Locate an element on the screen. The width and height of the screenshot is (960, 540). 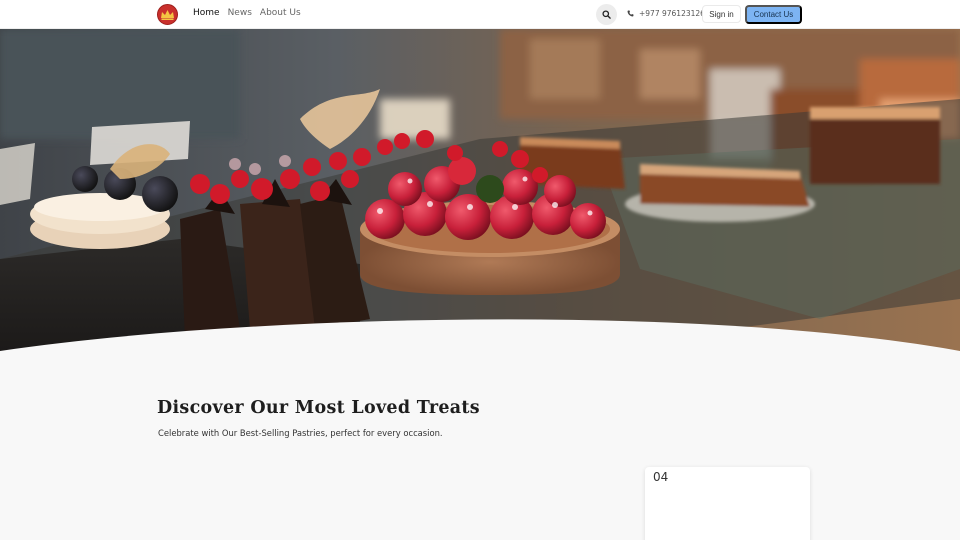
contact-us-button: Contact Us is located at coordinates (773, 14).